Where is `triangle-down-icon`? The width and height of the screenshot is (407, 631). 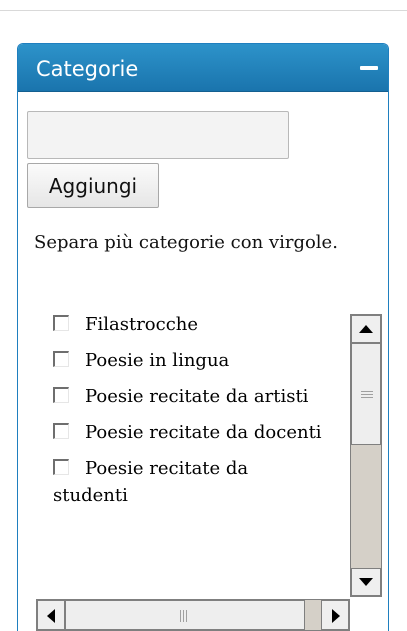
triangle-down-icon is located at coordinates (366, 582).